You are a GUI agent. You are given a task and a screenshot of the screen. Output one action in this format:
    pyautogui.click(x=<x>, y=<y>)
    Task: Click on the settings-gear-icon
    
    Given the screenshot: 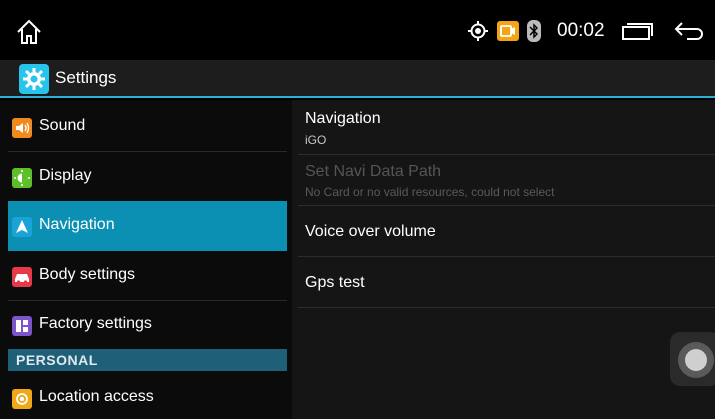 What is the action you would take?
    pyautogui.click(x=34, y=79)
    